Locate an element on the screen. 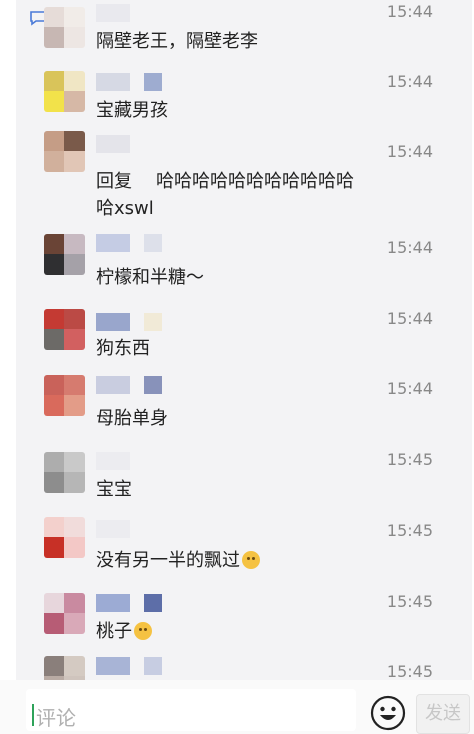  reply-prefix: 回复 is located at coordinates (114, 181).